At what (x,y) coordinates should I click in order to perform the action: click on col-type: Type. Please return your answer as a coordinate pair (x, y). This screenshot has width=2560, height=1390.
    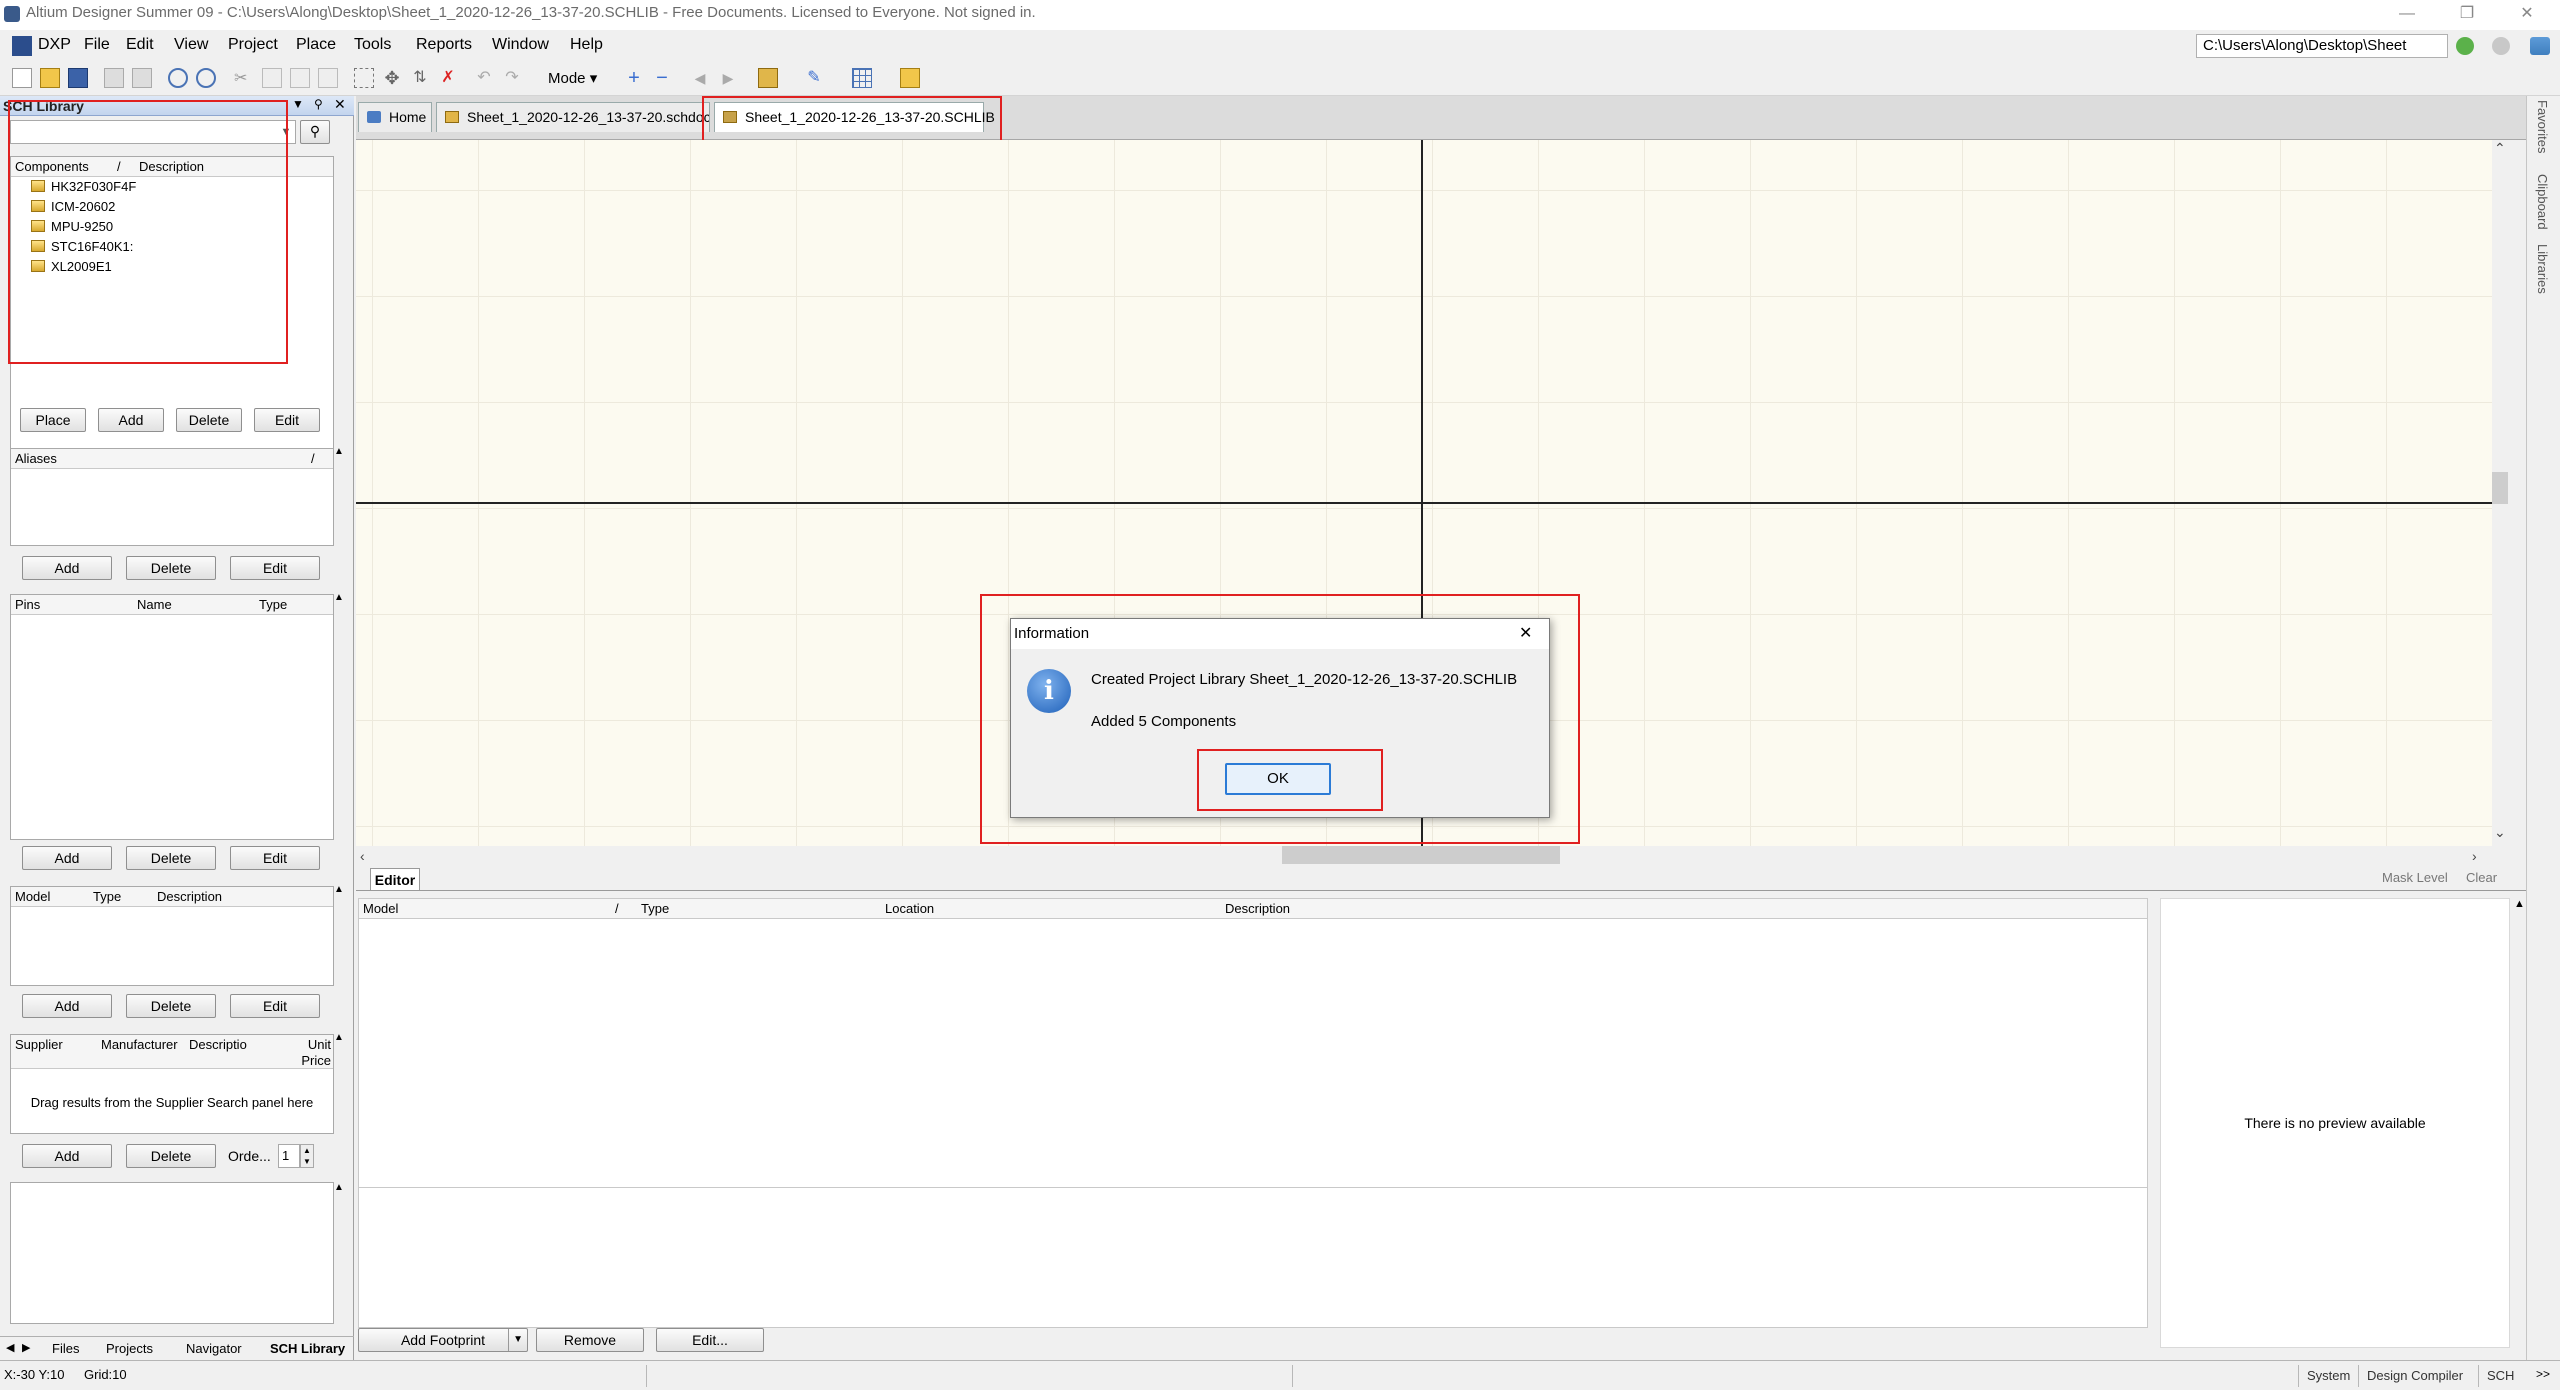
    Looking at the image, I should click on (273, 604).